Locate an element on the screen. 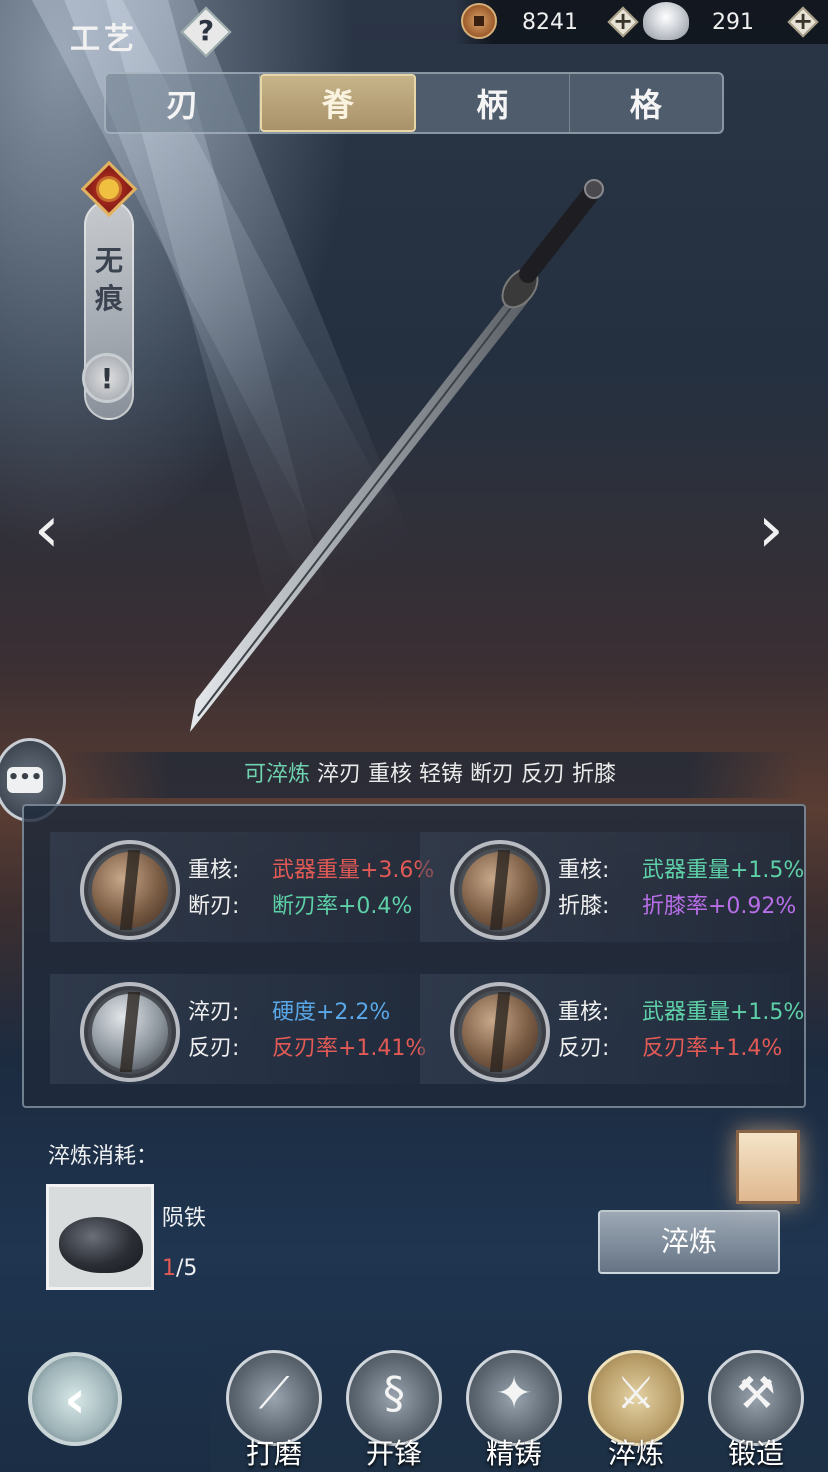 Image resolution: width=828 pixels, height=1472 pixels. coin-amount: 8241 is located at coordinates (550, 22).